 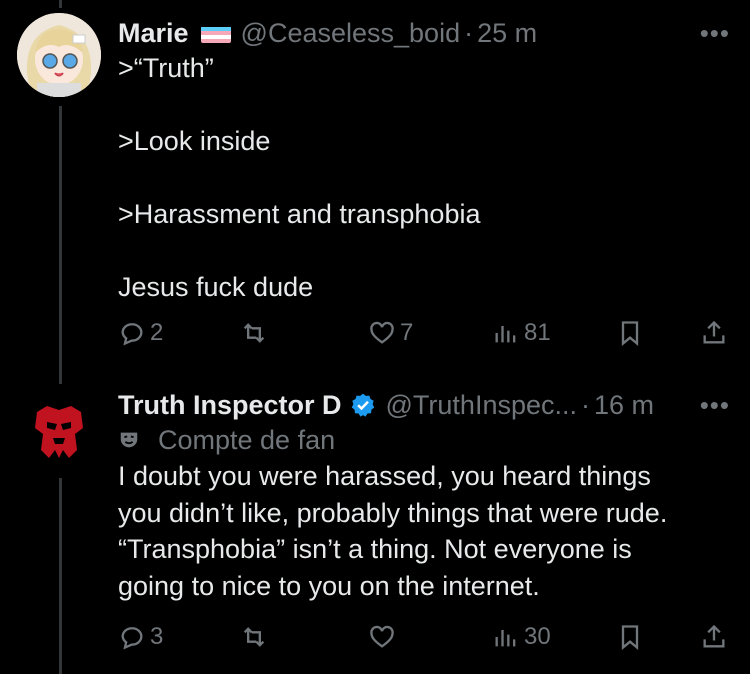 I want to click on views-button: 81, so click(x=521, y=333).